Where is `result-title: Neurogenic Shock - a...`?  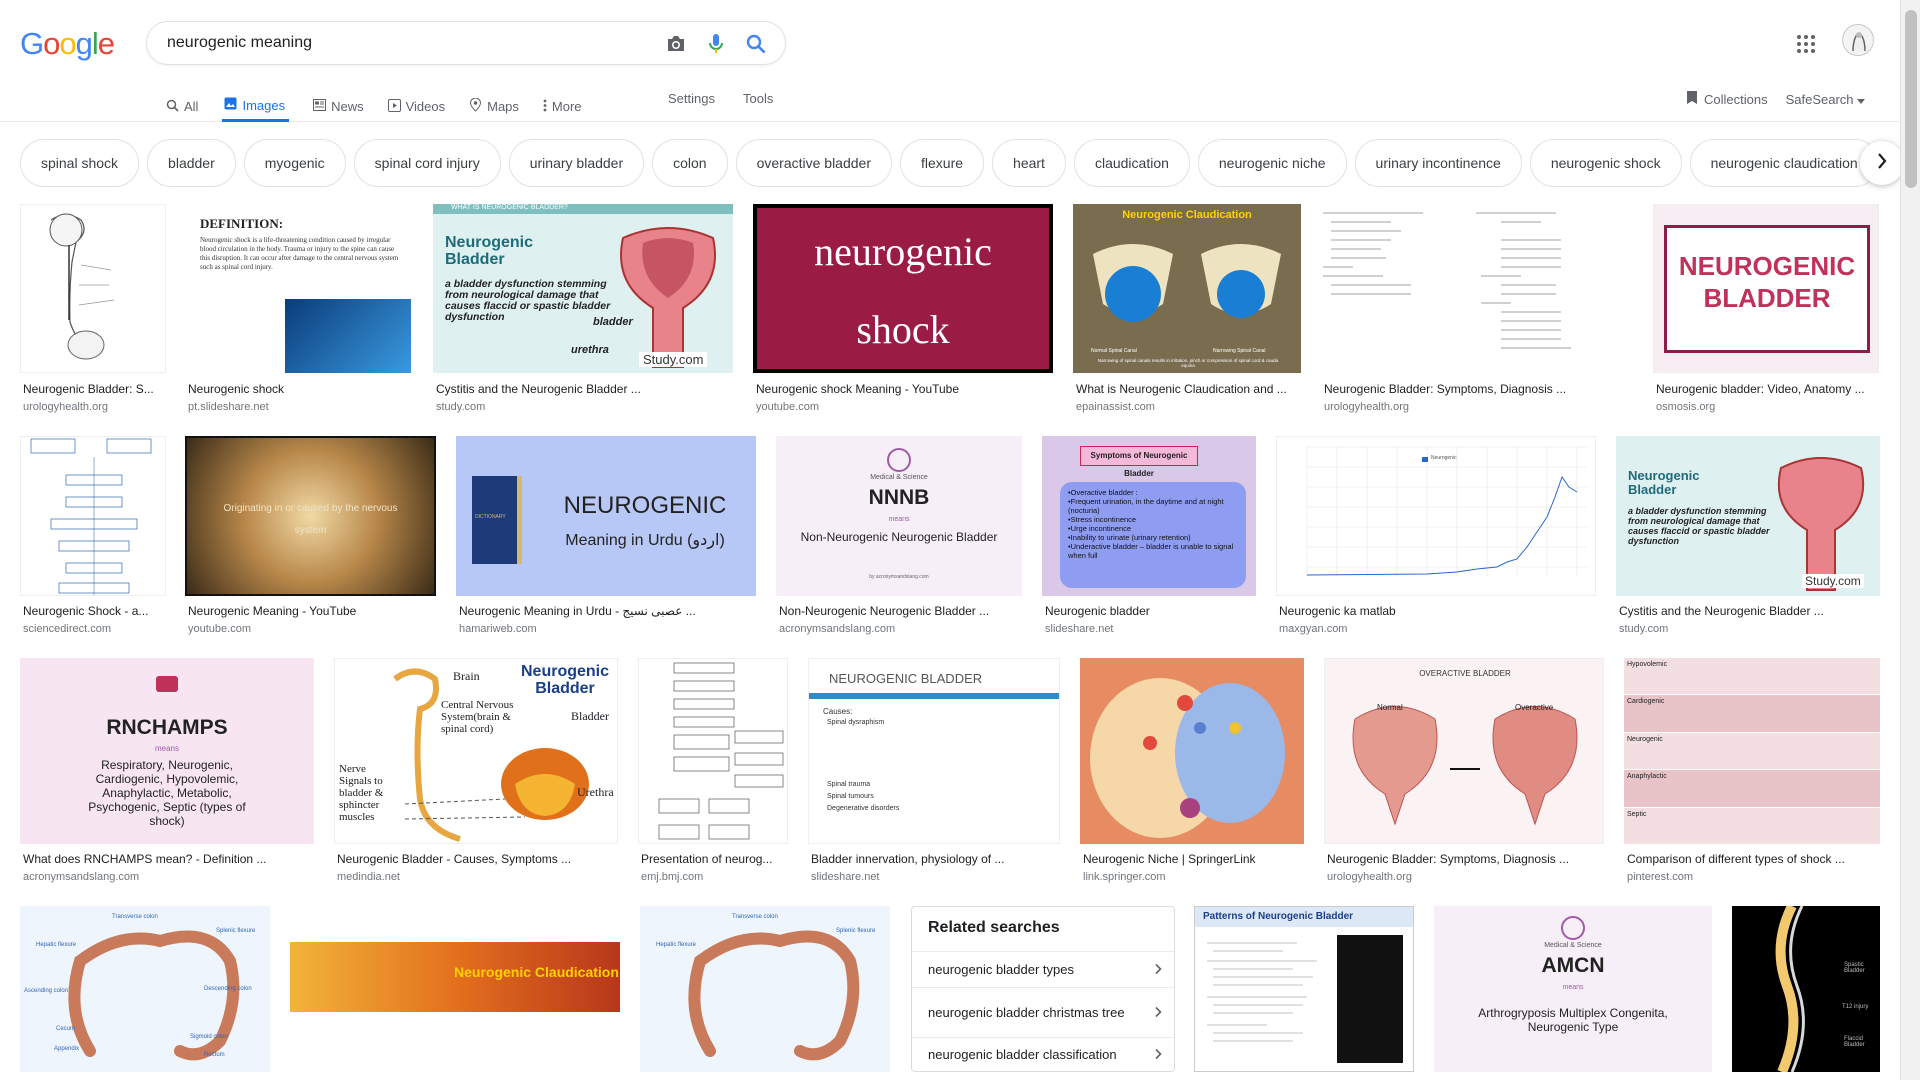 result-title: Neurogenic Shock - a... is located at coordinates (86, 611).